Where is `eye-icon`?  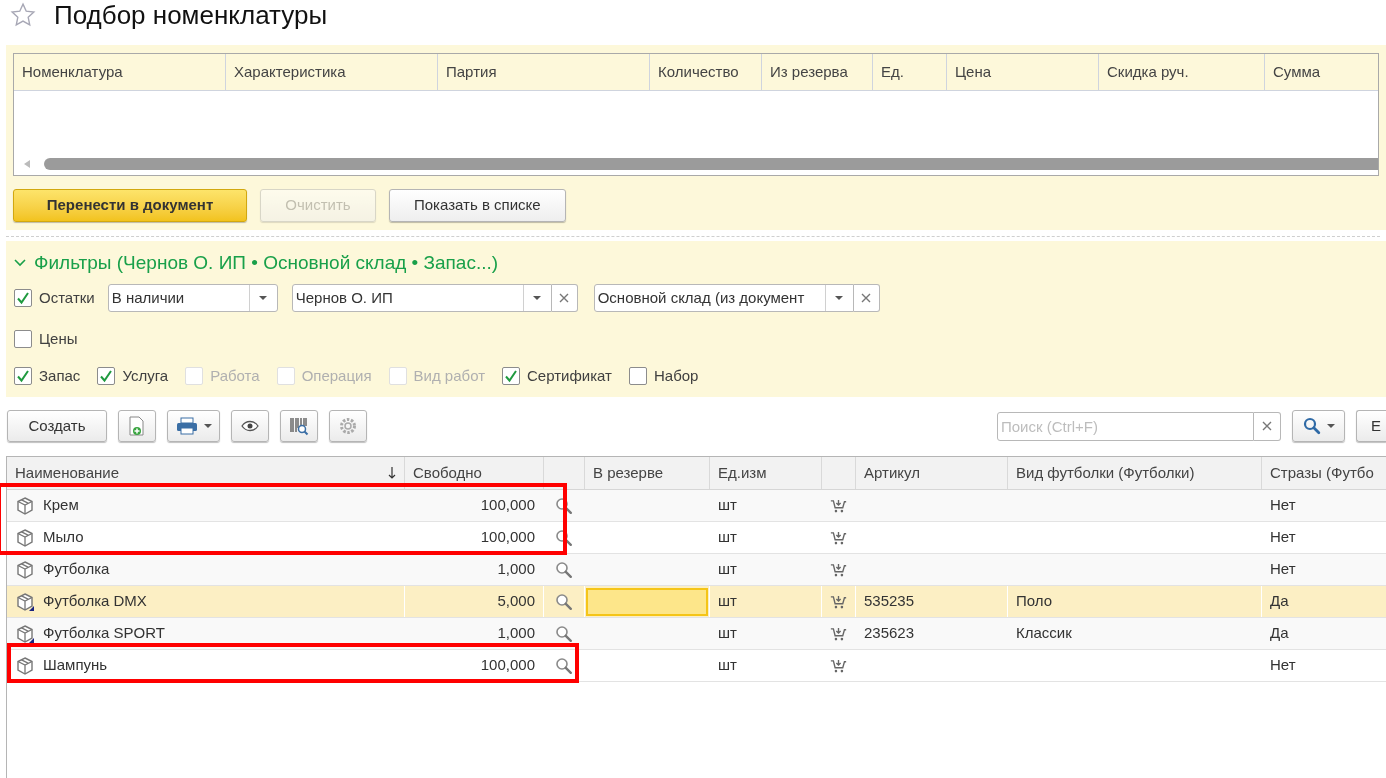
eye-icon is located at coordinates (250, 426).